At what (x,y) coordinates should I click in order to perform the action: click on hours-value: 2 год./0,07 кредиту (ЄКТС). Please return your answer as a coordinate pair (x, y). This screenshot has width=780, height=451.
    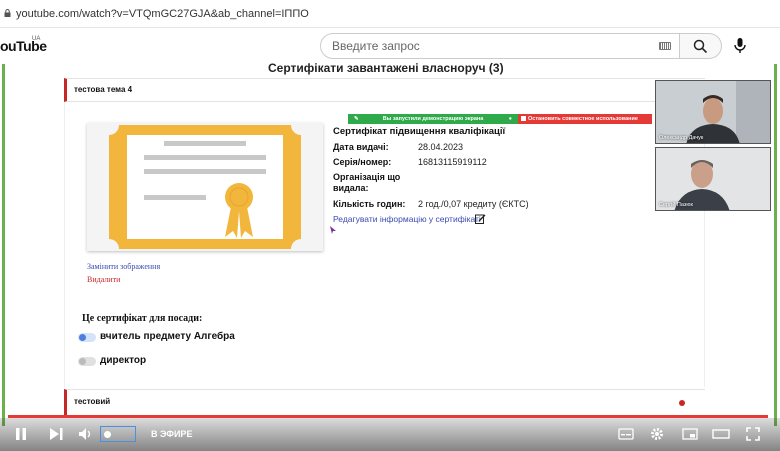
    Looking at the image, I should click on (473, 204).